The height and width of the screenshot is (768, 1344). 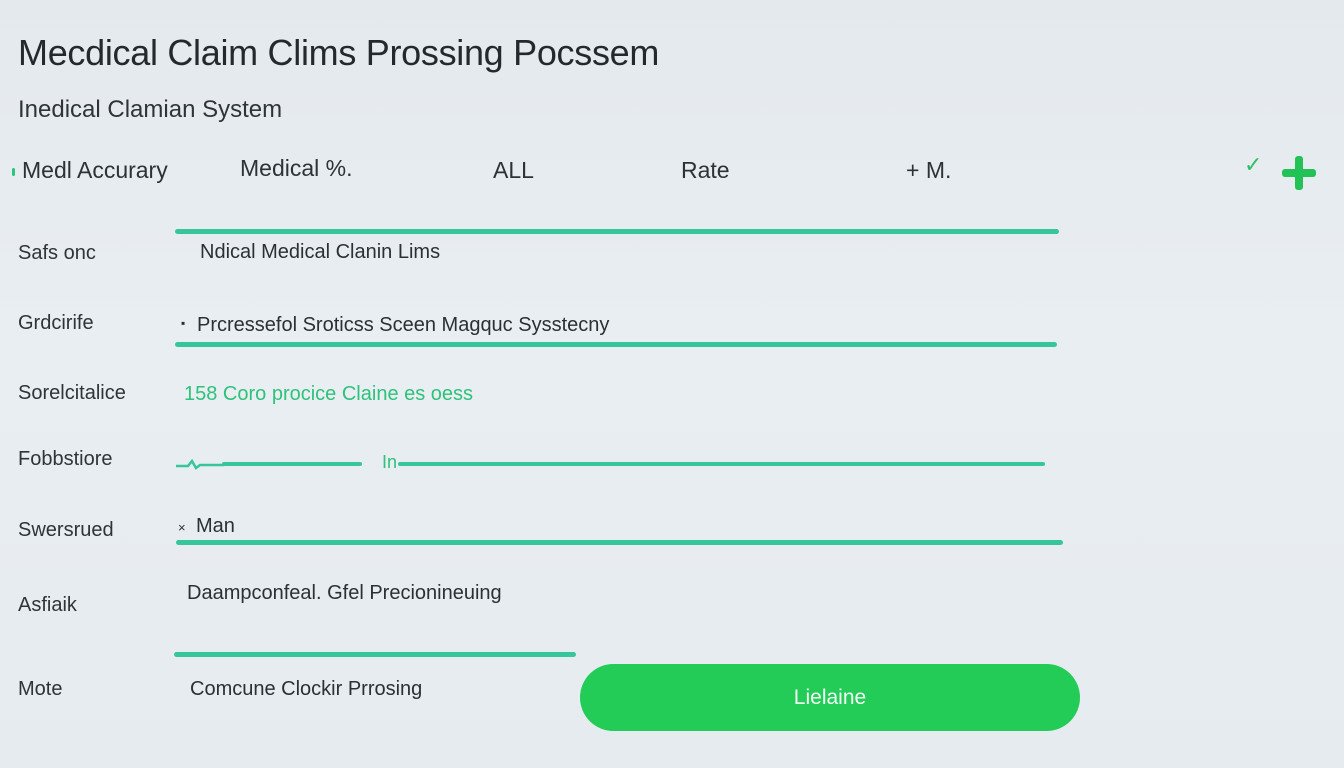 I want to click on plus-icon, so click(x=1299, y=173).